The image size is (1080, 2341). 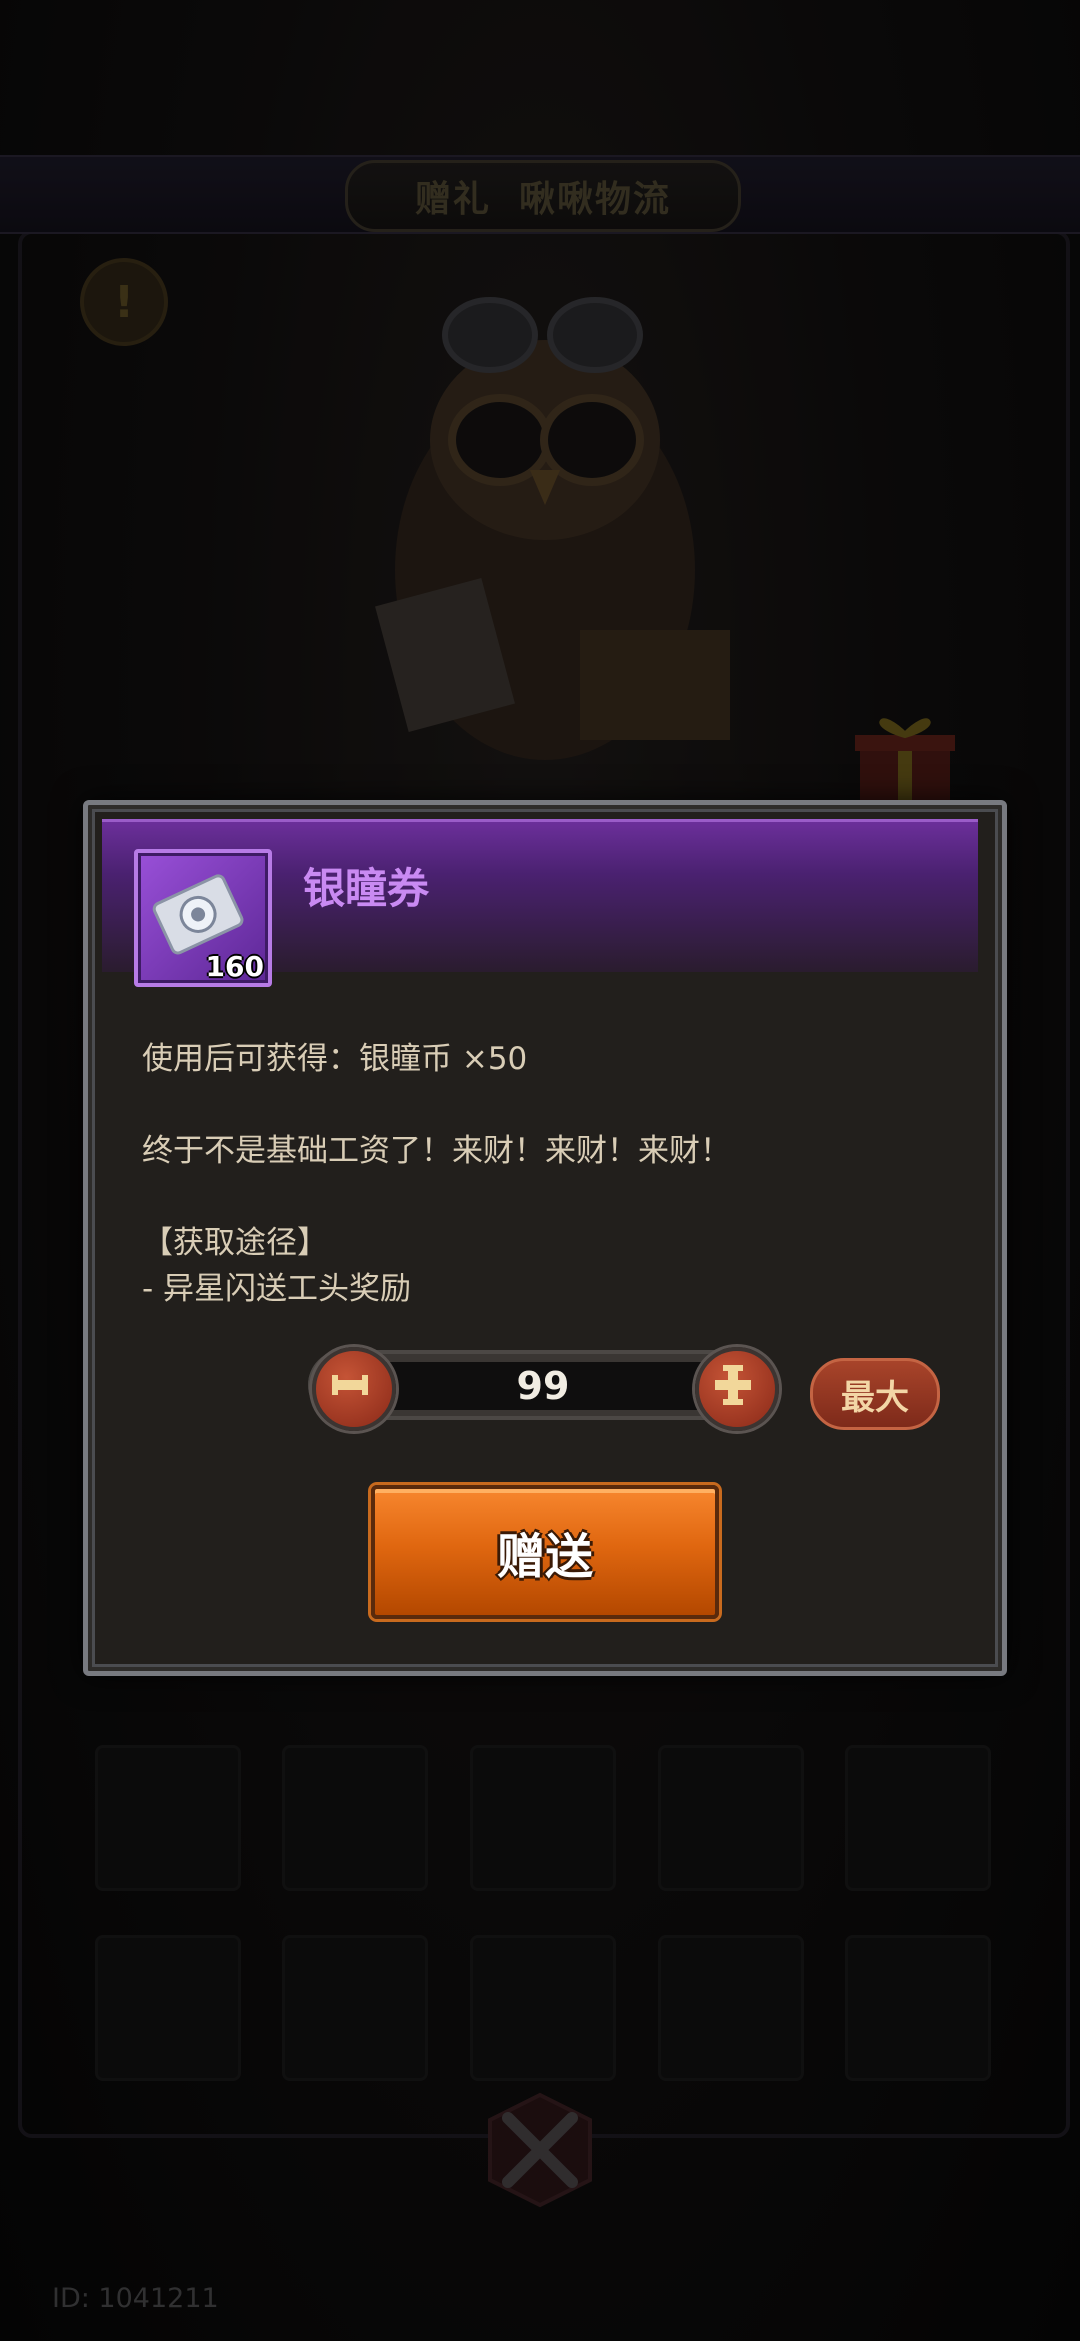 What do you see at coordinates (436, 1151) in the screenshot?
I see `item-flavor-text: 终于不是基础工资了！来财！来财！来财！` at bounding box center [436, 1151].